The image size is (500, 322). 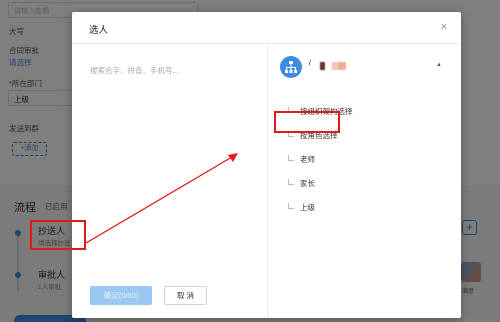 I want to click on org-header: / ▲, so click(x=364, y=67).